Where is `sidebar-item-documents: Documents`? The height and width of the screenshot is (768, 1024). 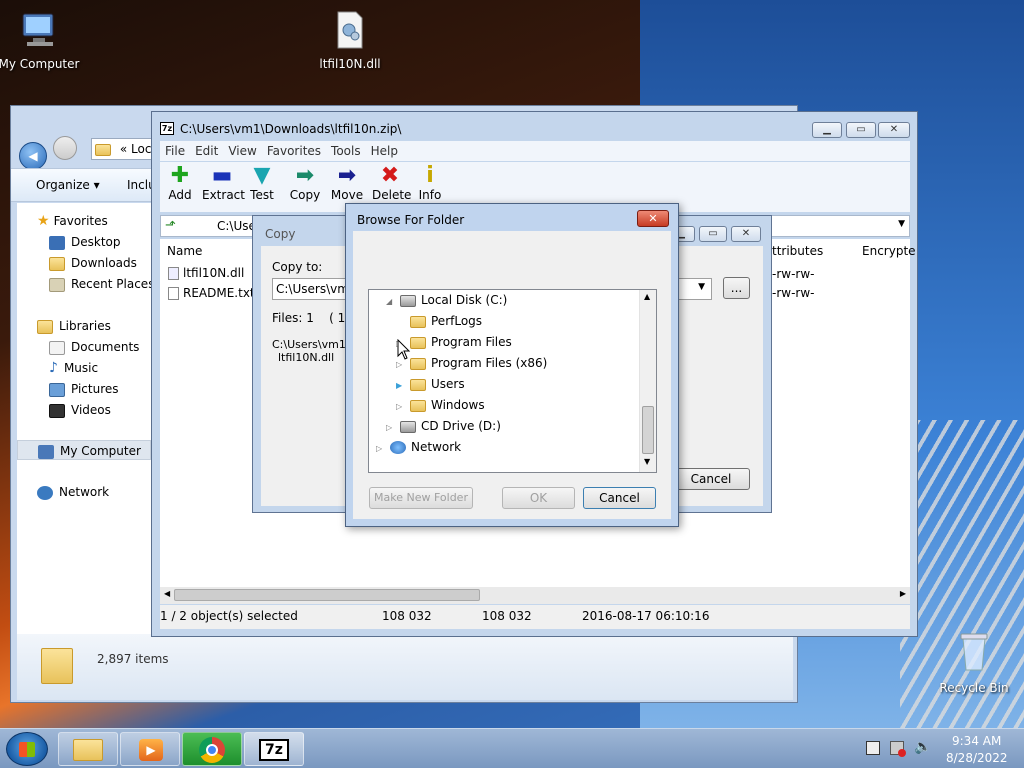 sidebar-item-documents: Documents is located at coordinates (94, 347).